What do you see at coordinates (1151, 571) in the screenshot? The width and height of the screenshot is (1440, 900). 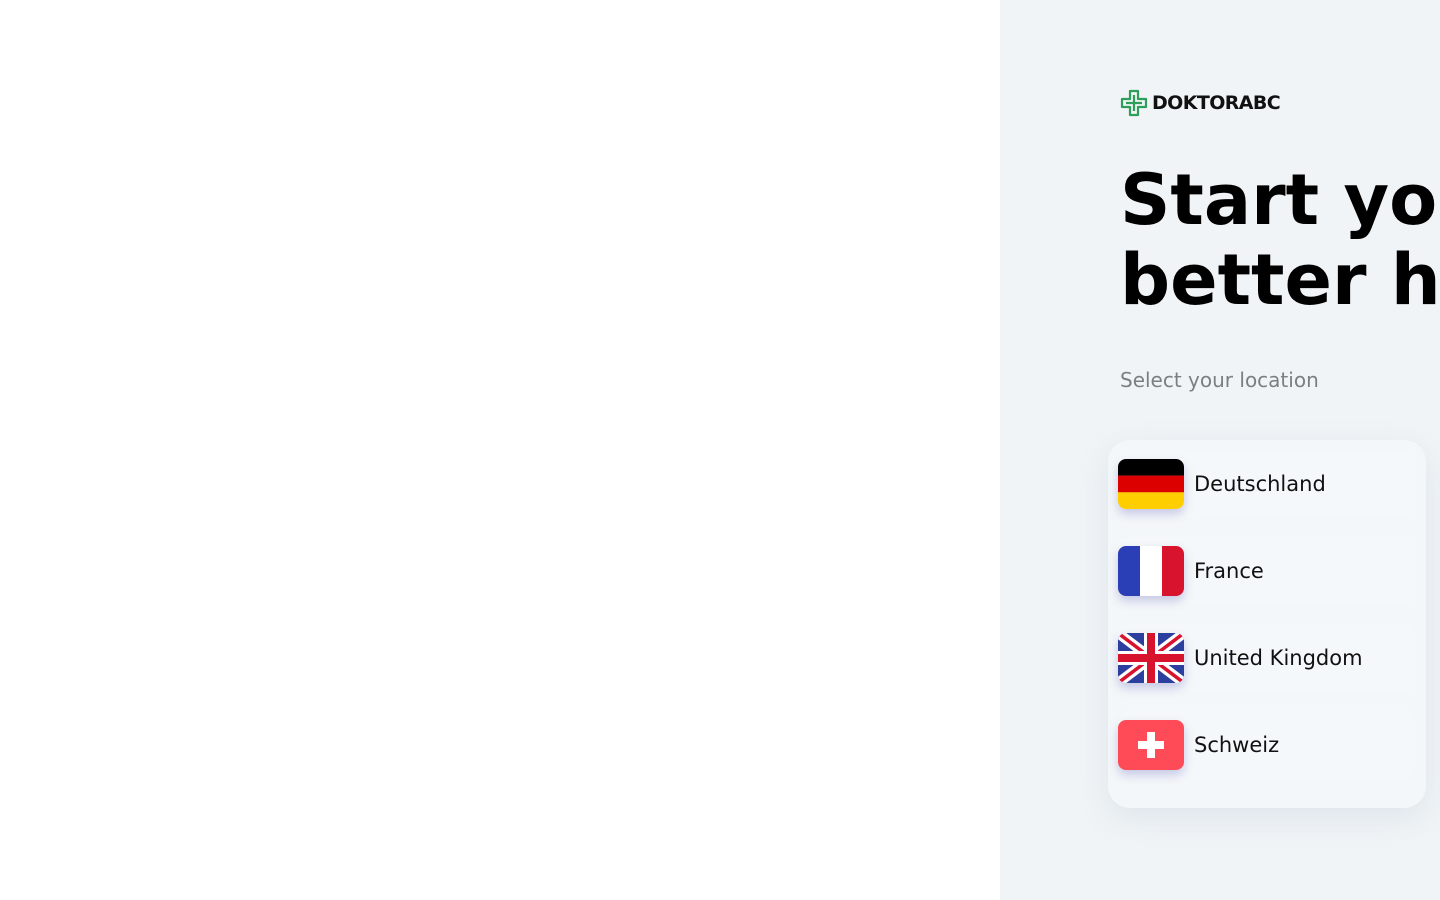 I see `france-flag-icon` at bounding box center [1151, 571].